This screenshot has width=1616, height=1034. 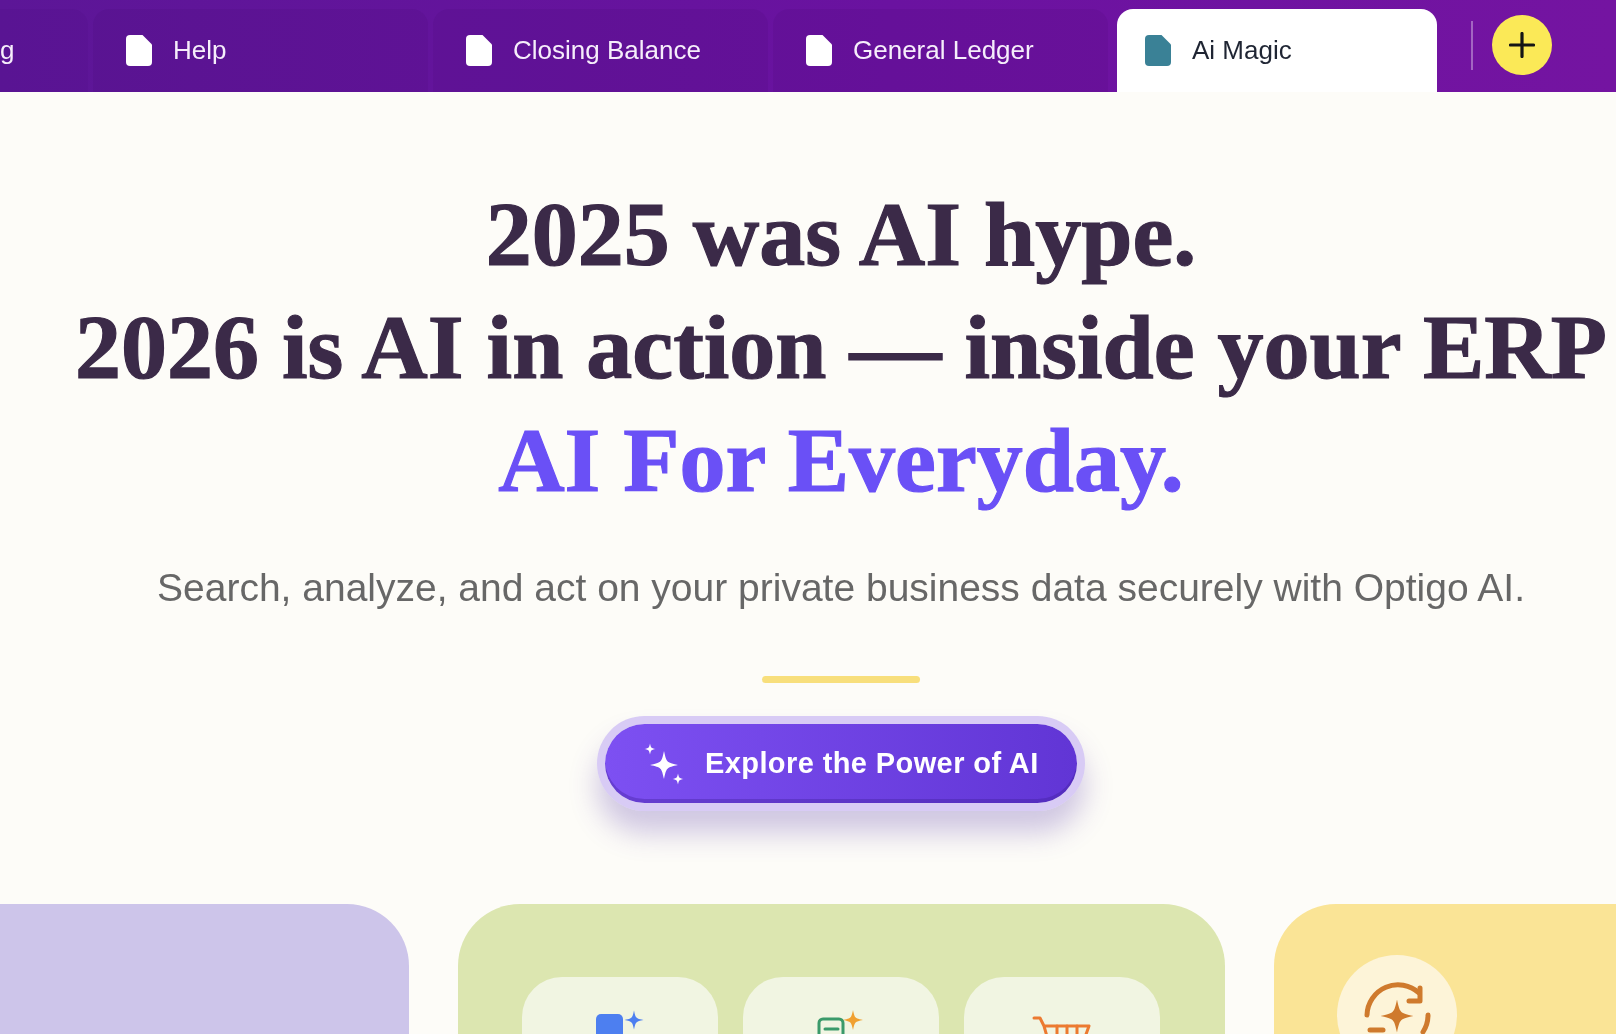 What do you see at coordinates (841, 460) in the screenshot?
I see `headline: AI For Everyday.` at bounding box center [841, 460].